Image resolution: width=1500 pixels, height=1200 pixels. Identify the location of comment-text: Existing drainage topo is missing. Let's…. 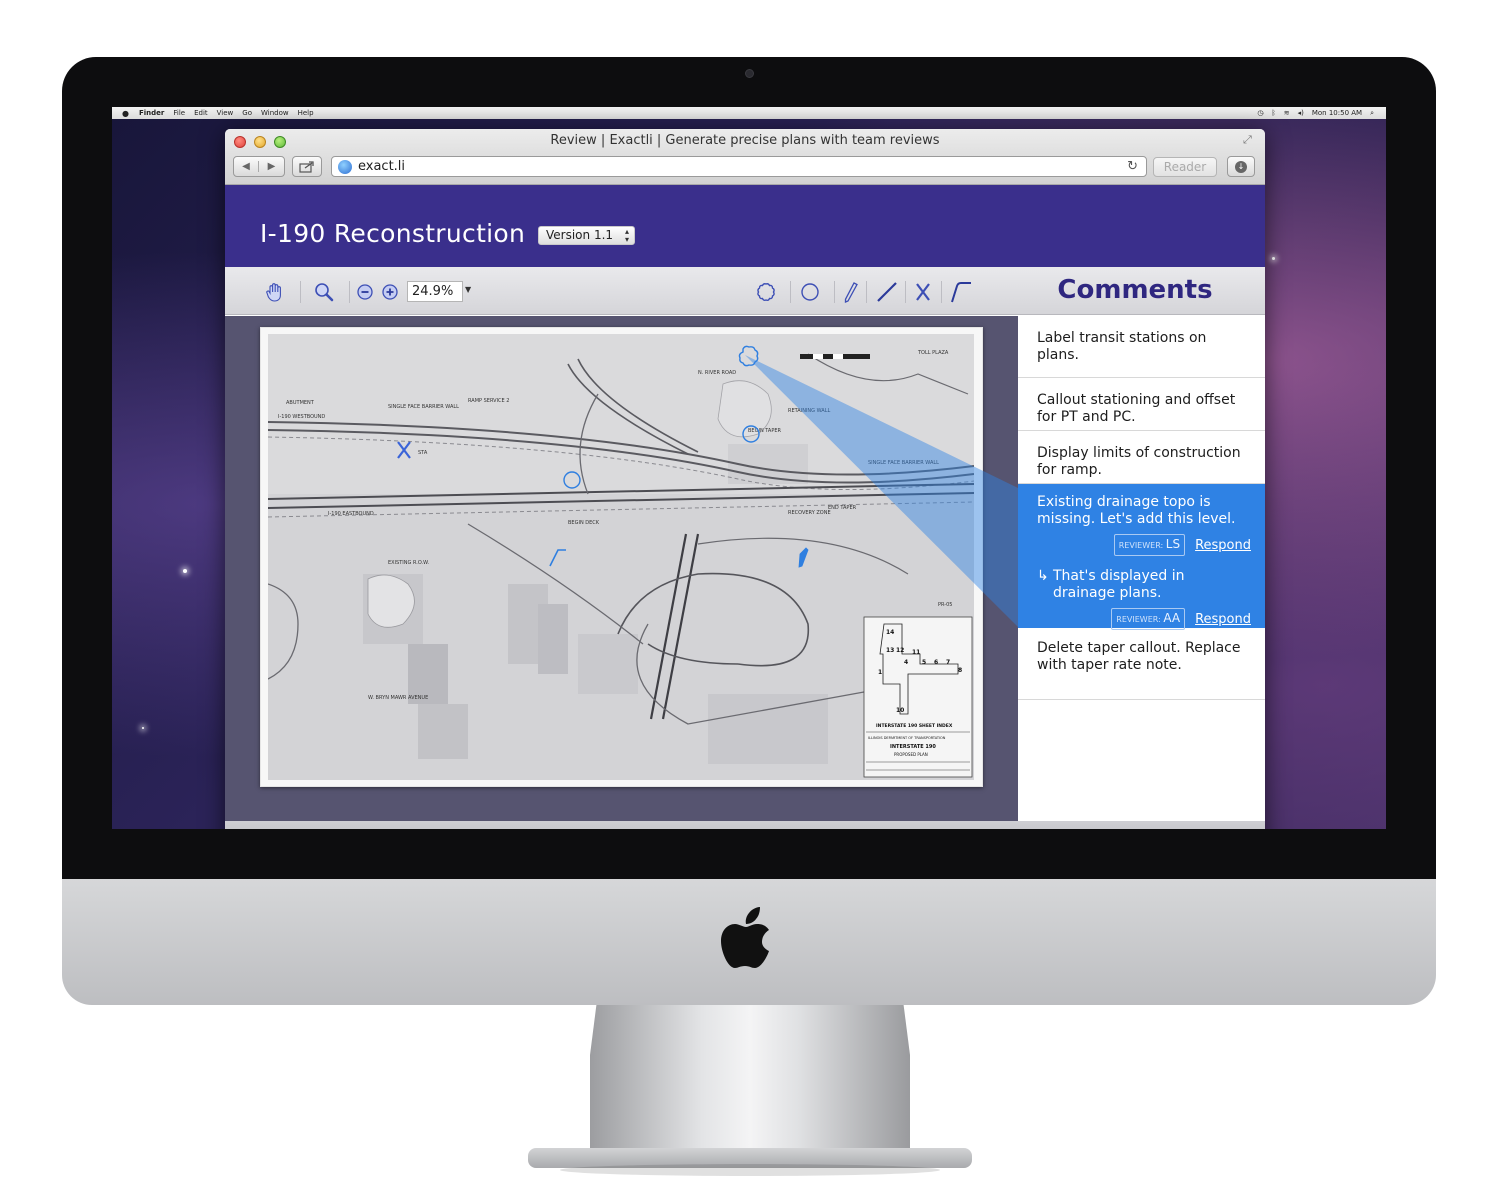
(1136, 510).